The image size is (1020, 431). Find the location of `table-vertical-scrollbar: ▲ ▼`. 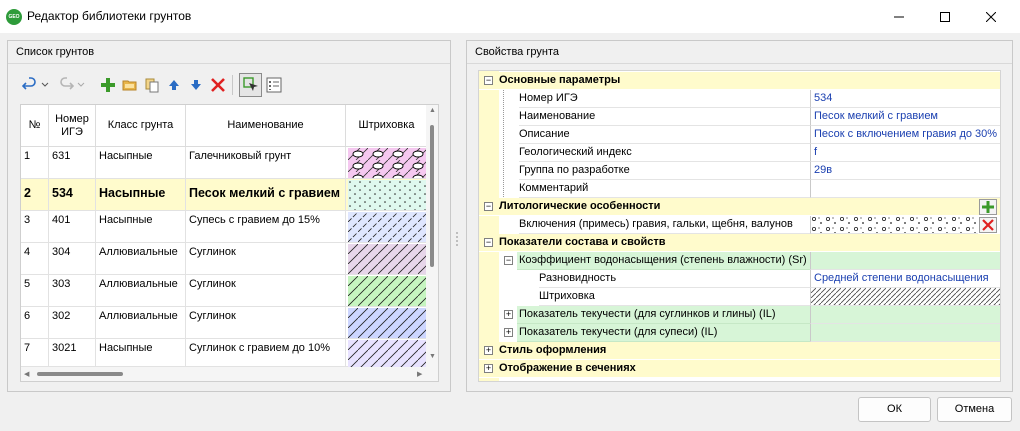

table-vertical-scrollbar: ▲ ▼ is located at coordinates (432, 236).